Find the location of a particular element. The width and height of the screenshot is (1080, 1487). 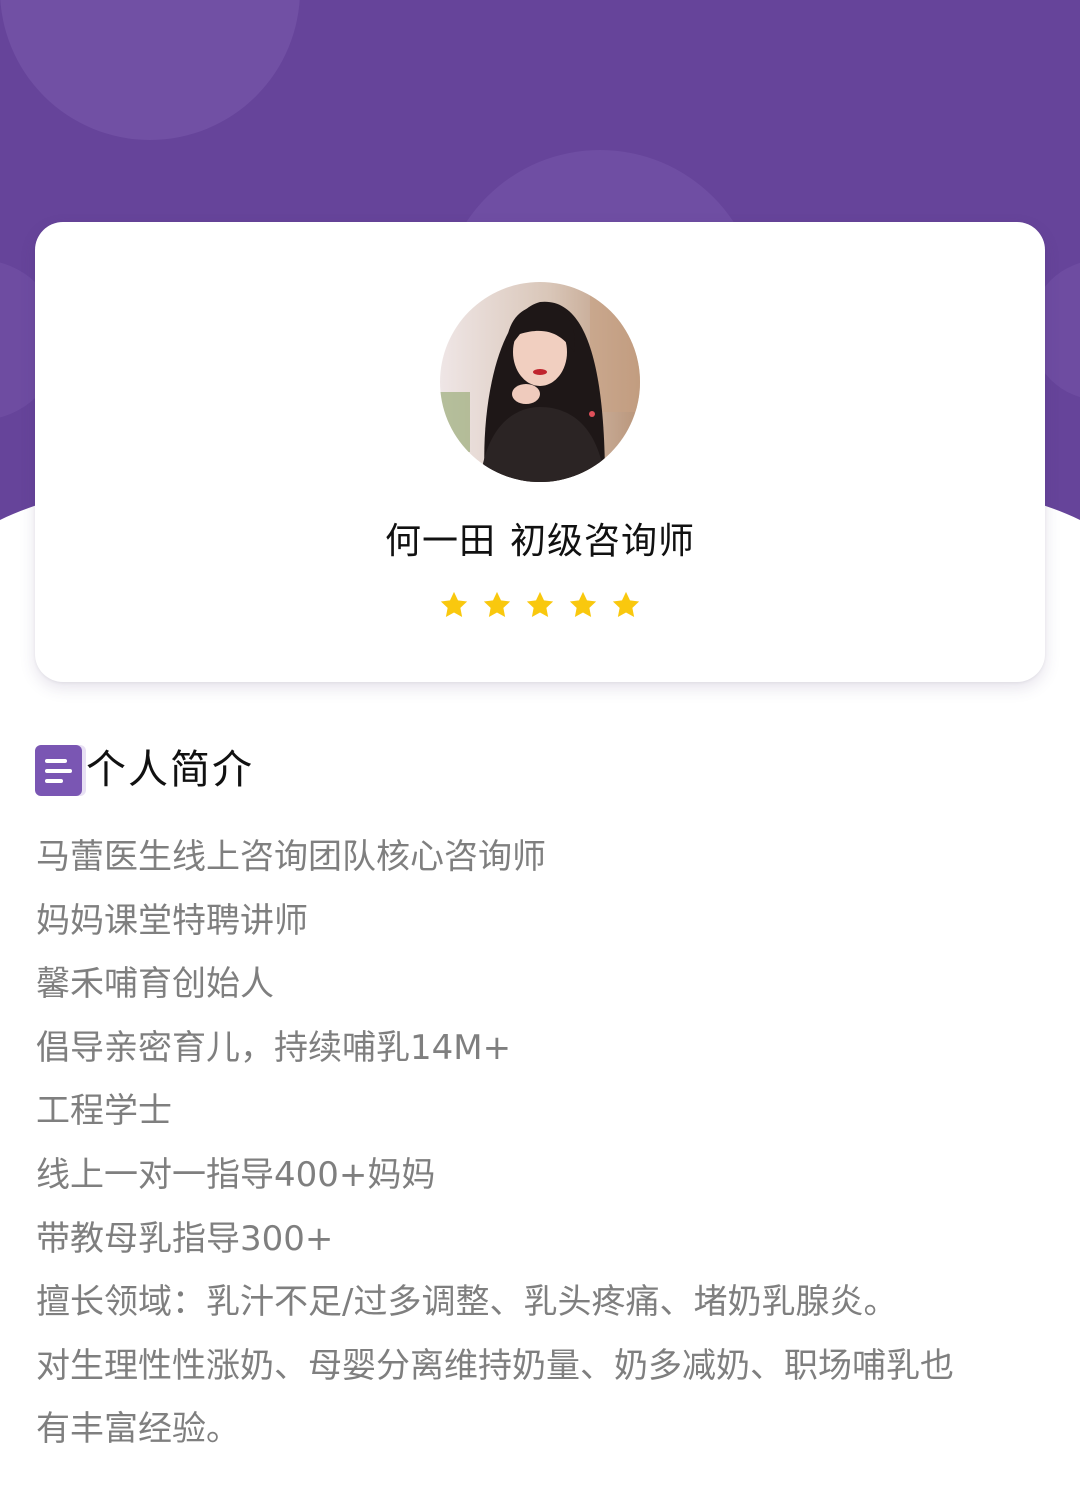

bio-line: 有丰富经验。 is located at coordinates (138, 1429).